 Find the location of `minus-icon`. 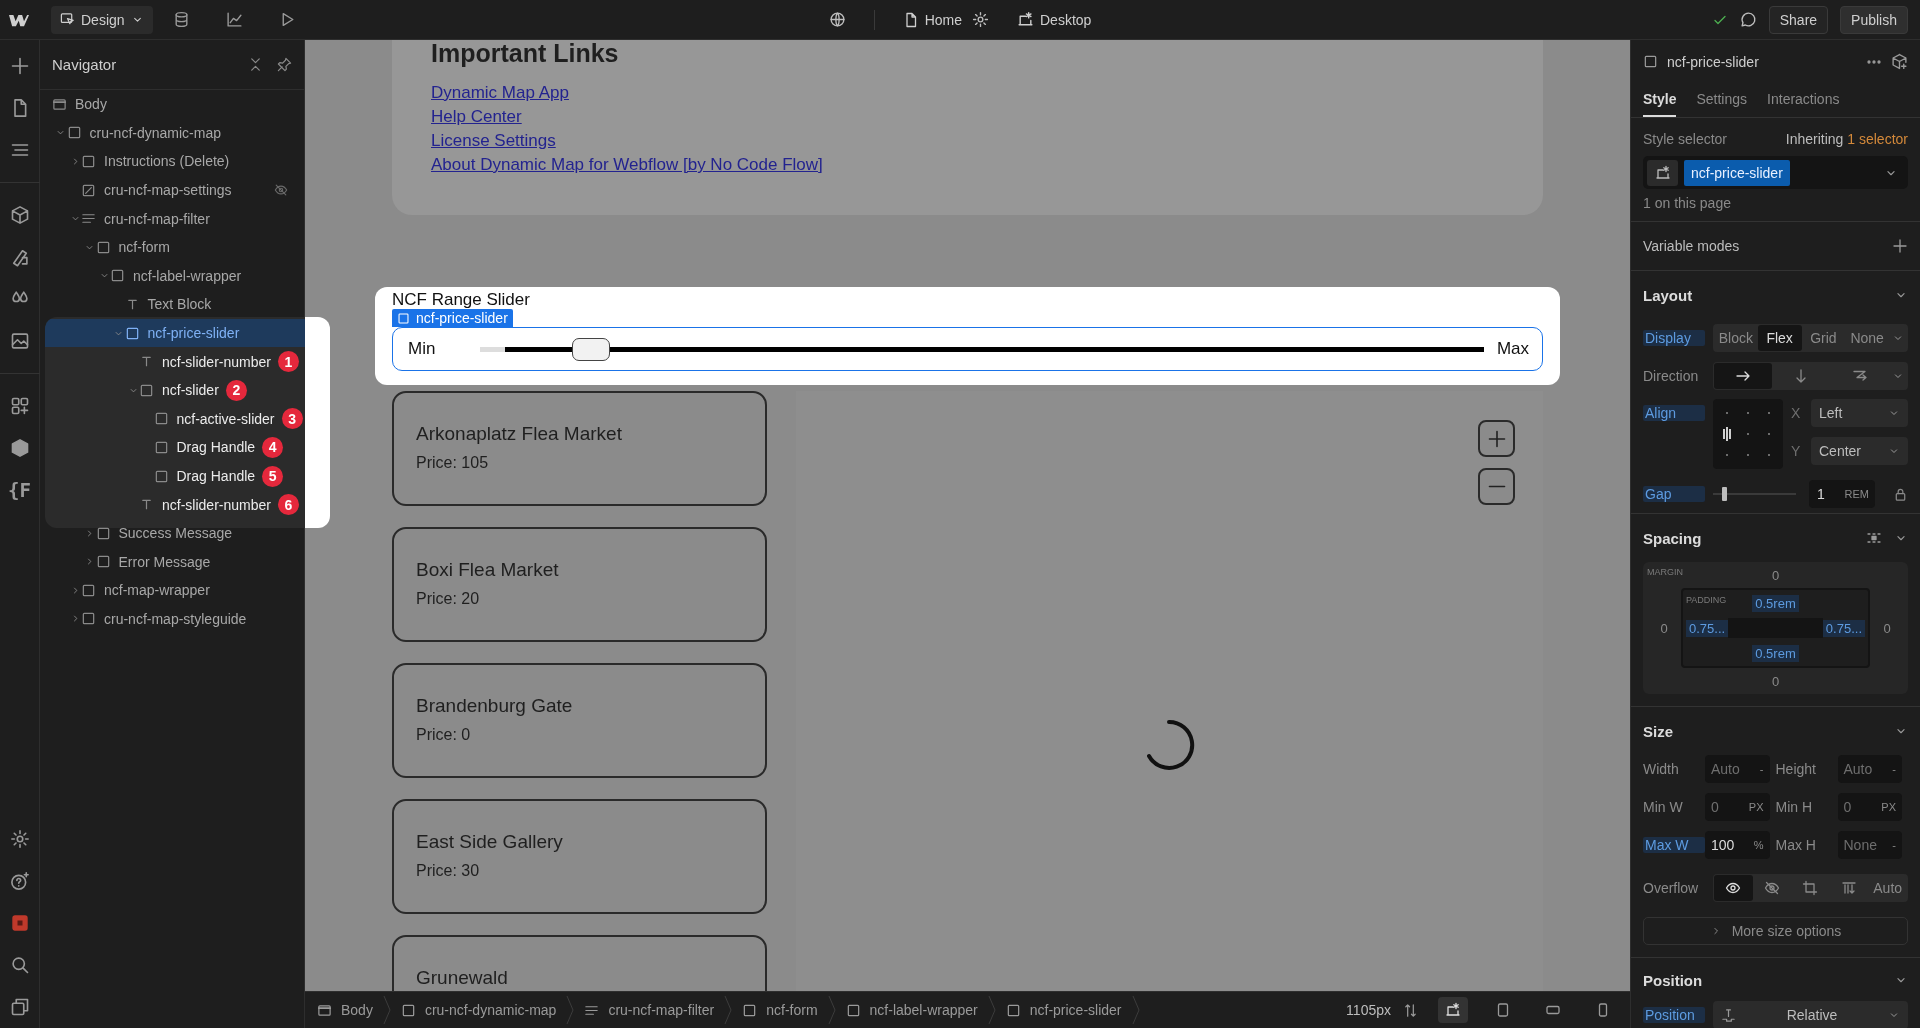

minus-icon is located at coordinates (1496, 486).